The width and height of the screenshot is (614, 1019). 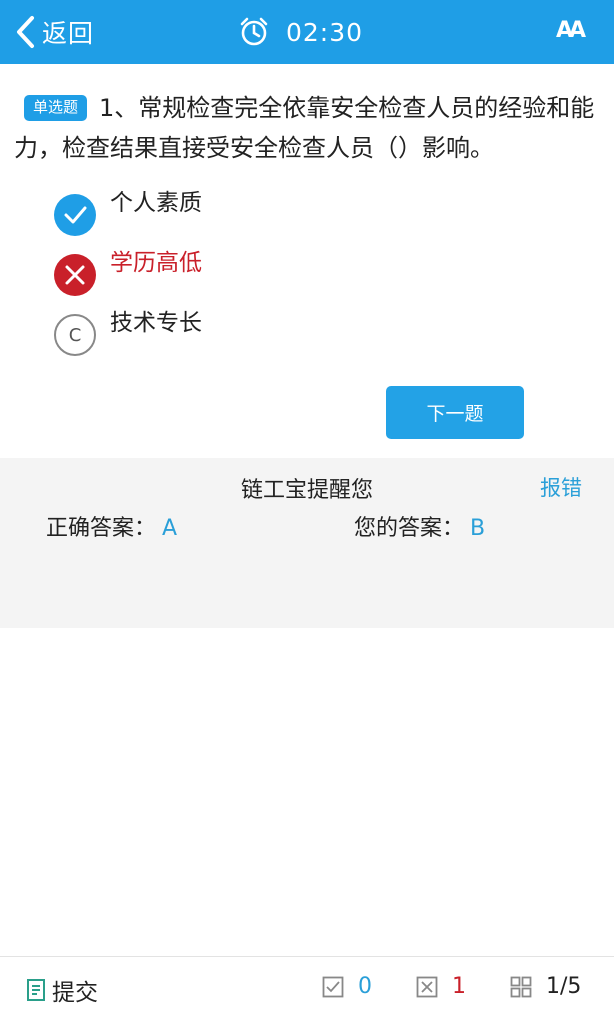 I want to click on next-question-button: 下一题, so click(x=455, y=412).